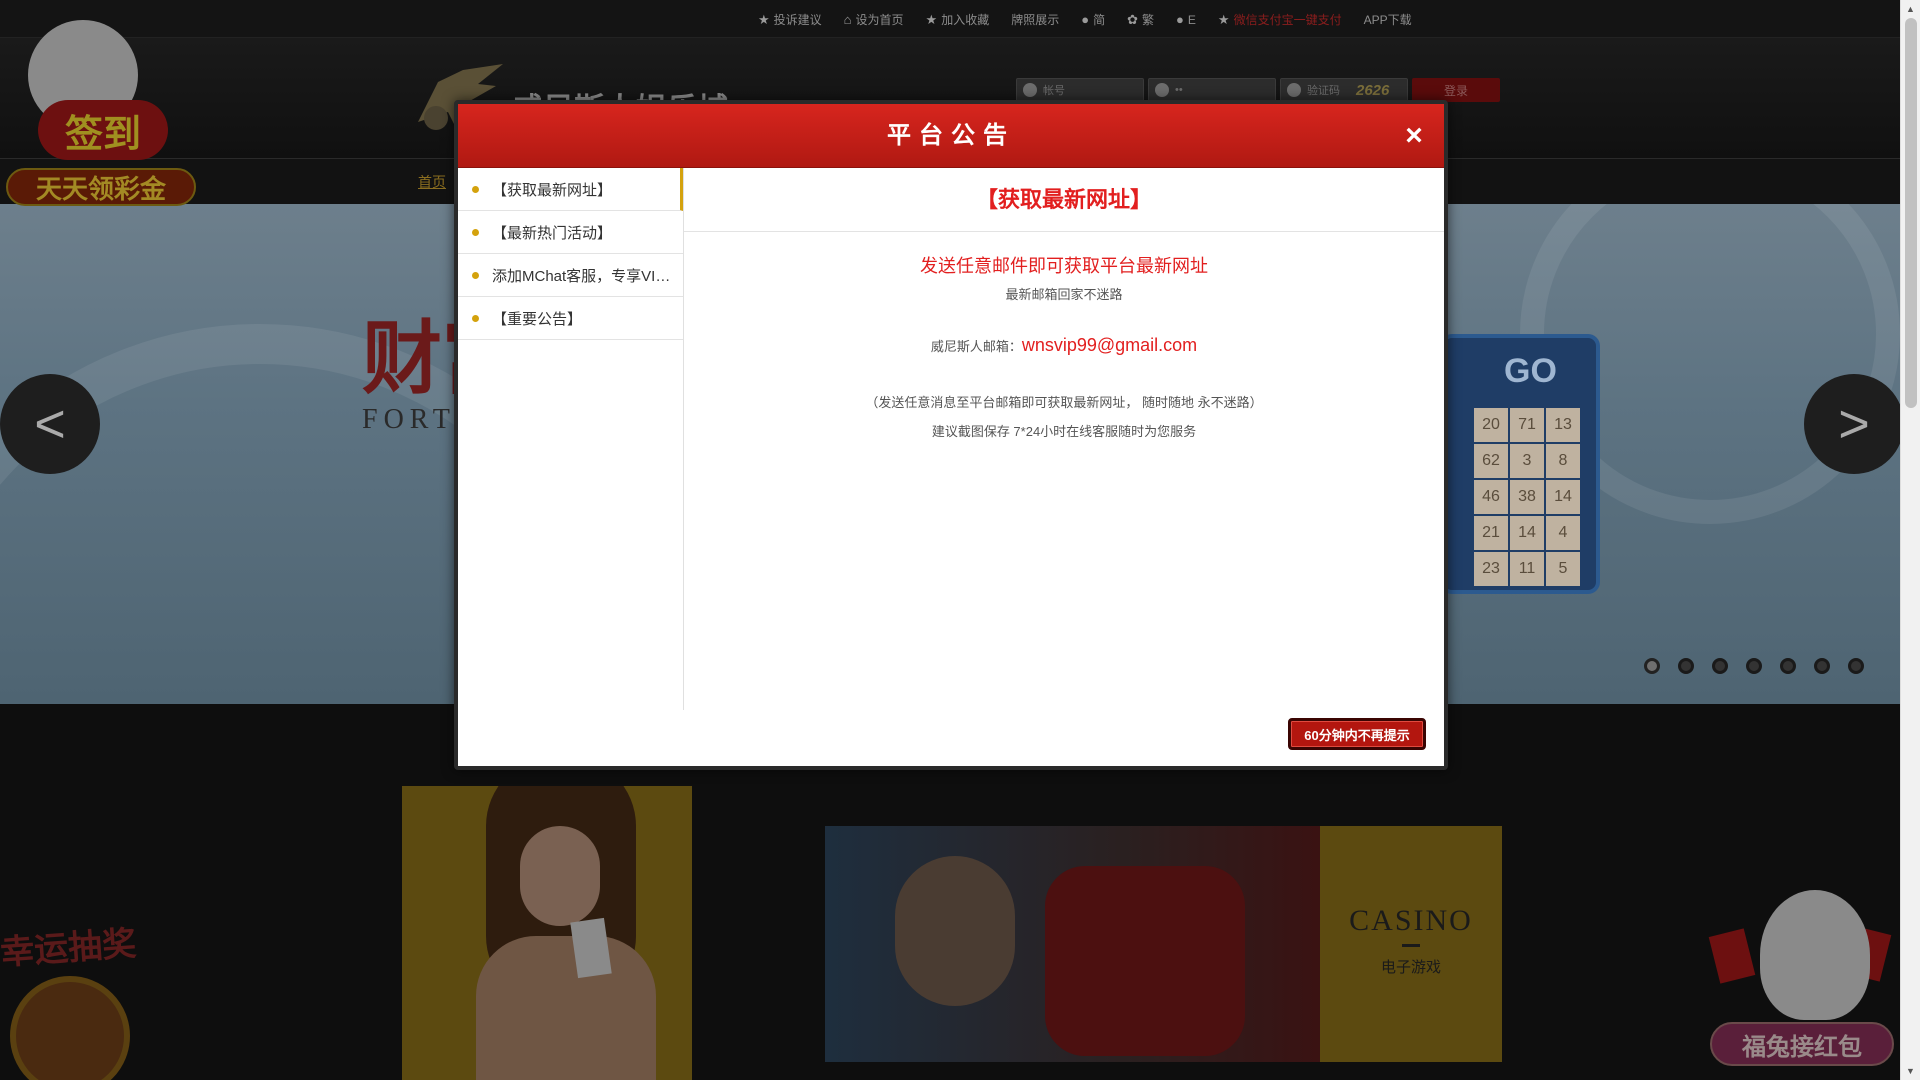 The height and width of the screenshot is (1080, 1920). What do you see at coordinates (1064, 266) in the screenshot?
I see `content-headline: 发送任意邮件即可获取平台最新网址` at bounding box center [1064, 266].